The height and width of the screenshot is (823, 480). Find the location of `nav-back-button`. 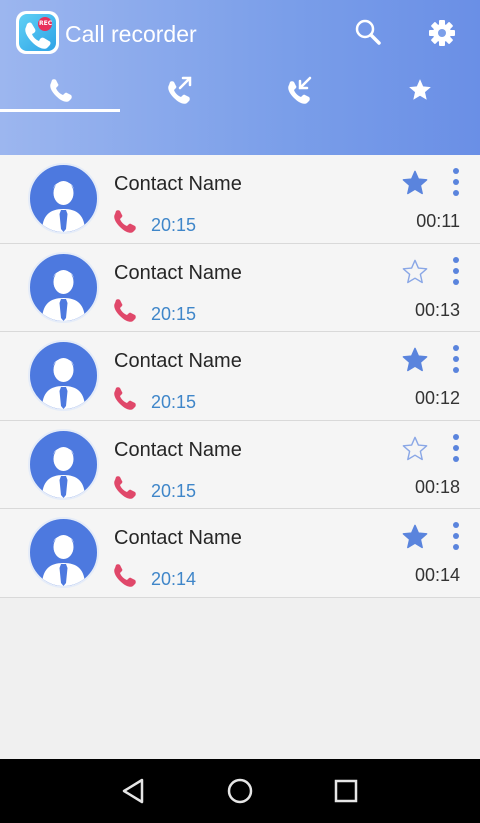

nav-back-button is located at coordinates (133, 791).